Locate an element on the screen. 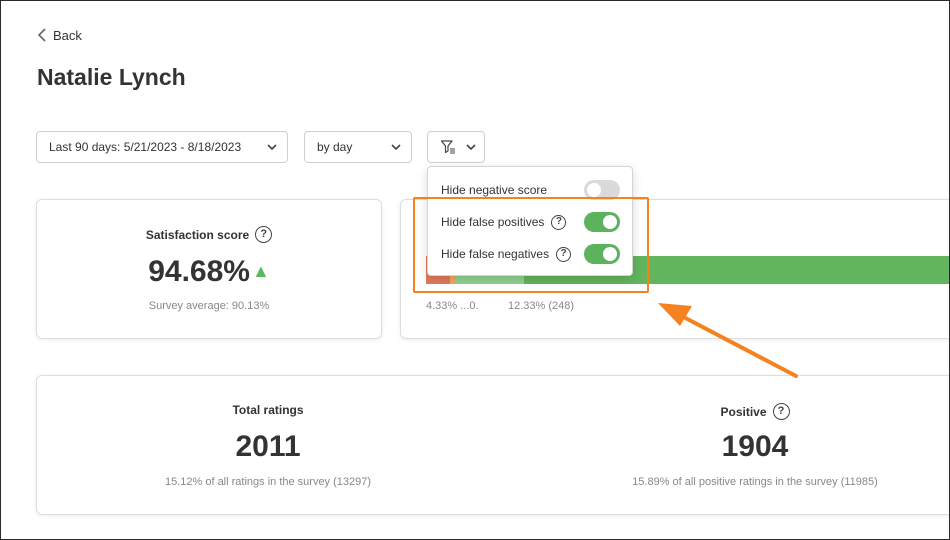 This screenshot has height=540, width=950. total-ratings-label: Total ratings is located at coordinates (268, 410).